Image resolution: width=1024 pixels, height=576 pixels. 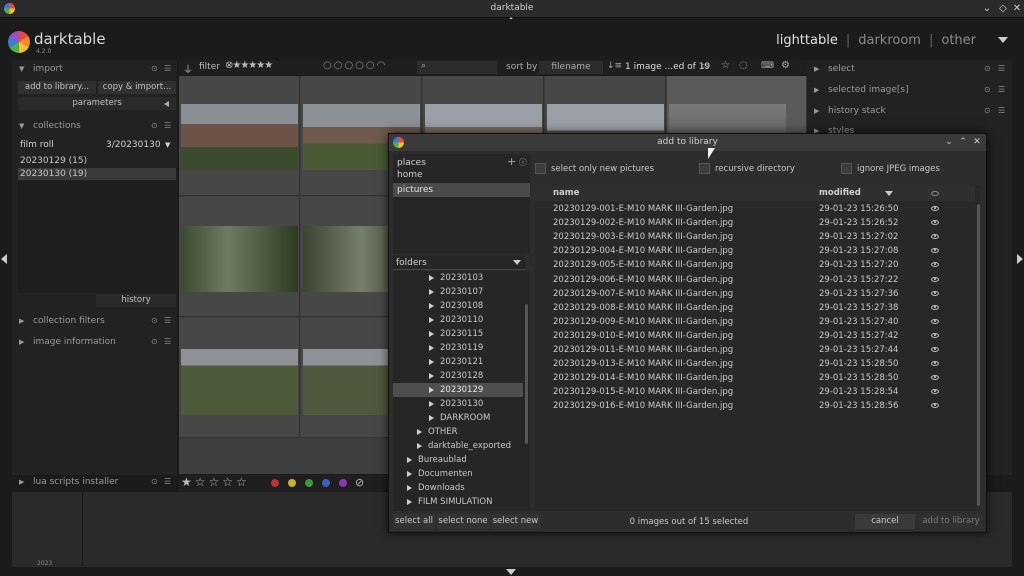 I want to click on view-darkroom: darkroom, so click(x=889, y=40).